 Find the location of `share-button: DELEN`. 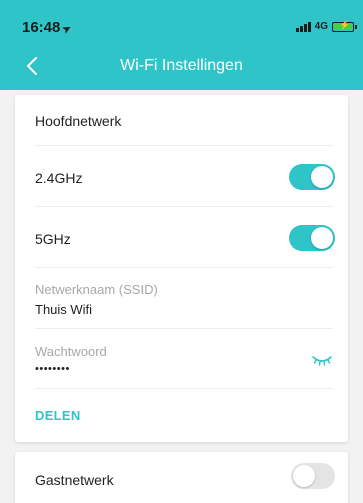

share-button: DELEN is located at coordinates (58, 415).